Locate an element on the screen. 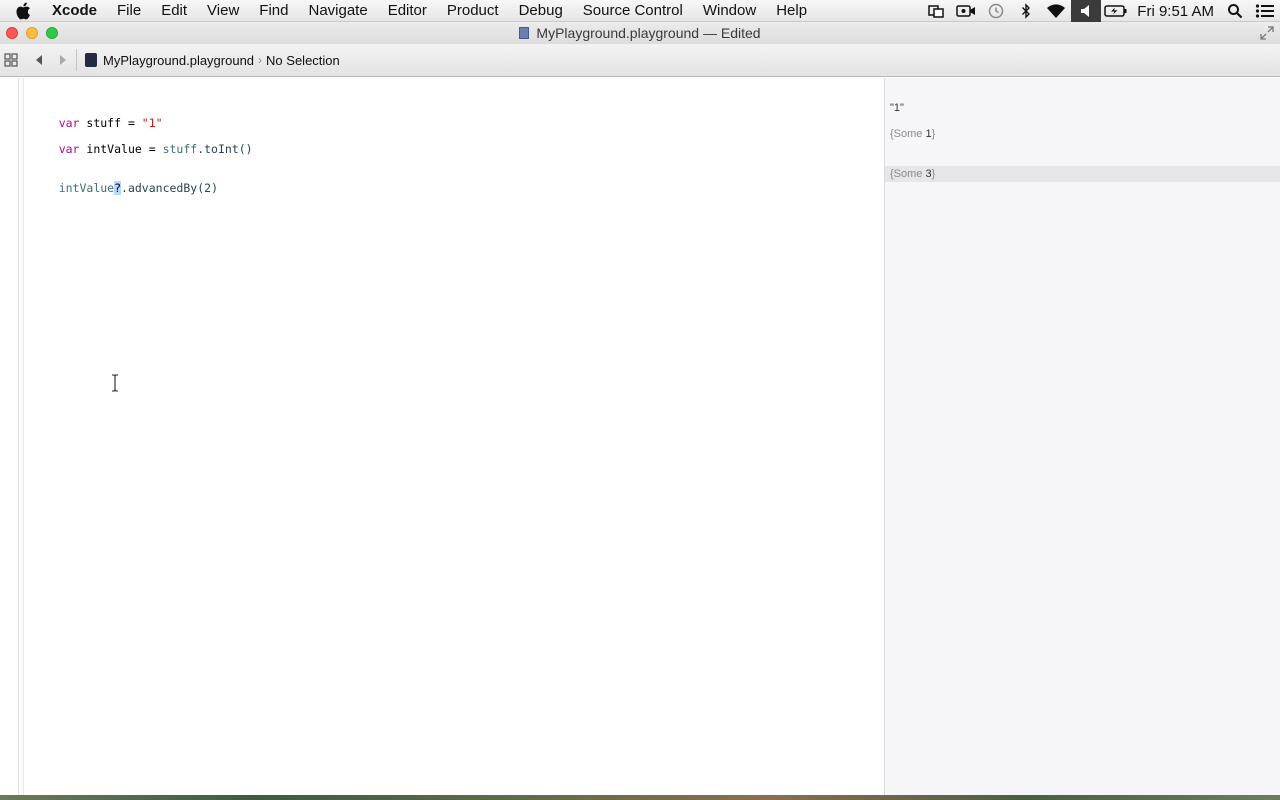 The height and width of the screenshot is (800, 1280). breadcrumb-chevron-icon: › is located at coordinates (260, 60).